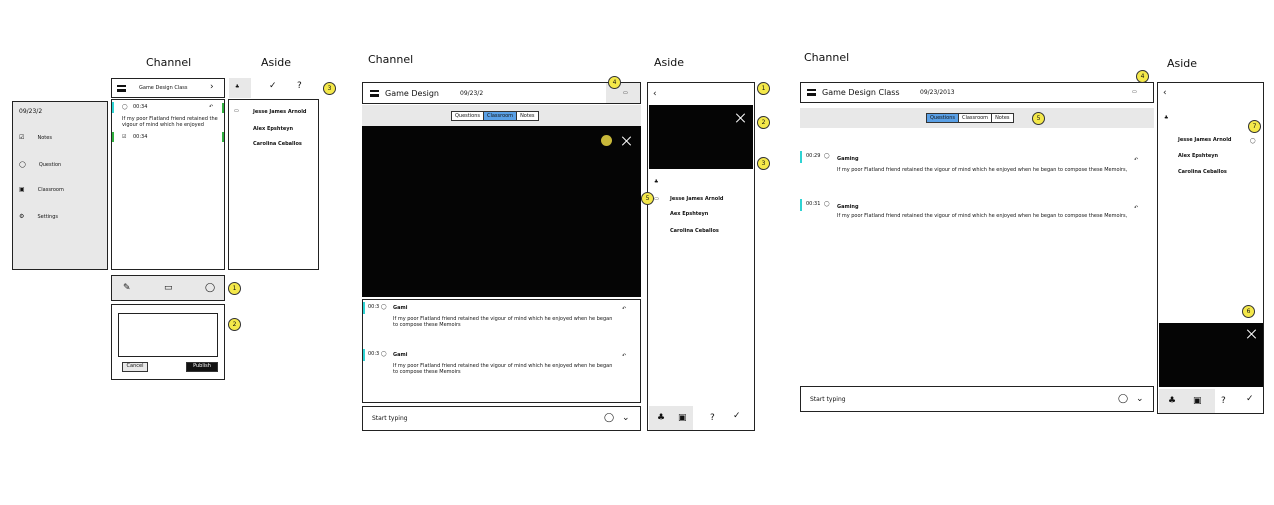 This screenshot has width=1274, height=505. Describe the element at coordinates (22, 216) in the screenshot. I see `gear-icon: ⚙` at that location.